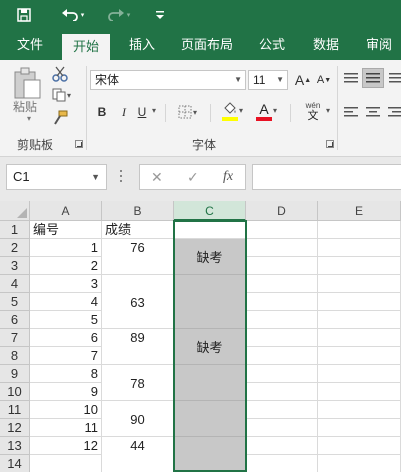  What do you see at coordinates (66, 428) in the screenshot?
I see `cell-a12: 11` at bounding box center [66, 428].